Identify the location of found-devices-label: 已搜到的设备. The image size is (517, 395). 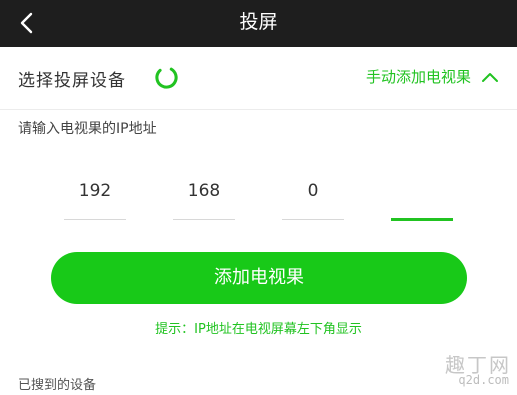
(57, 385).